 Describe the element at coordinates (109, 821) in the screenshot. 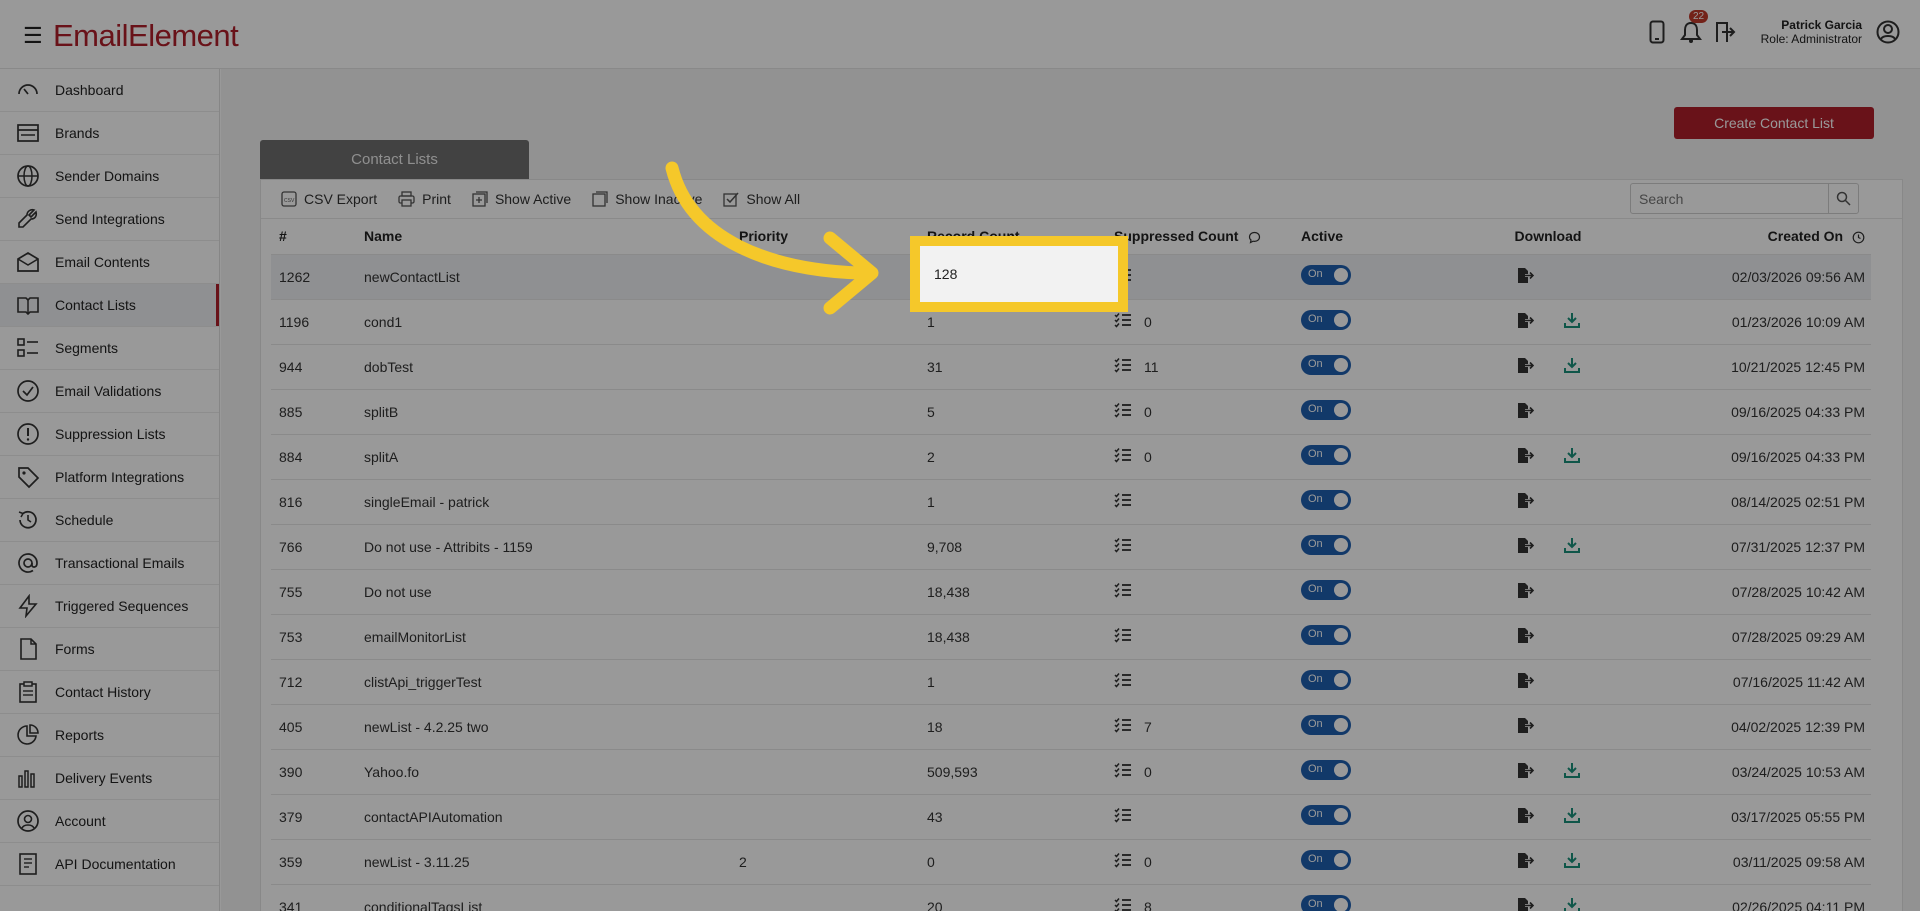

I see `sidebar-item-account: Account` at that location.